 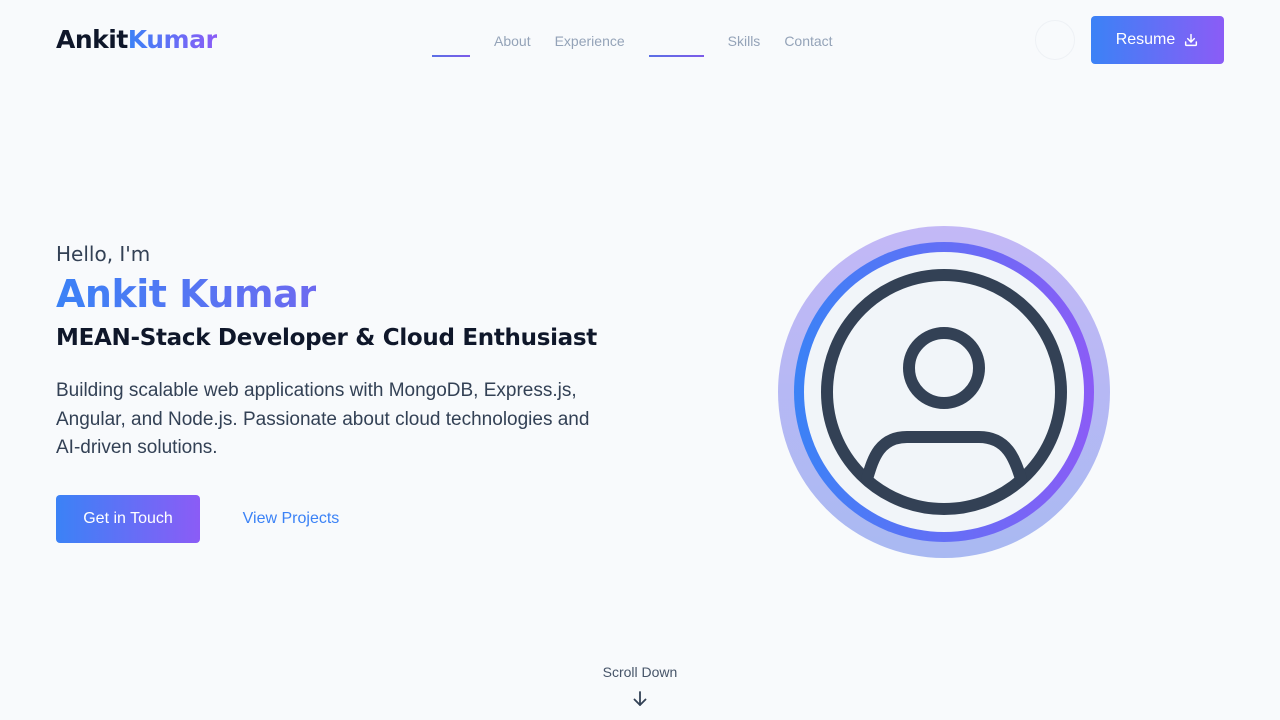 I want to click on theme-toggle-button, so click(x=1055, y=40).